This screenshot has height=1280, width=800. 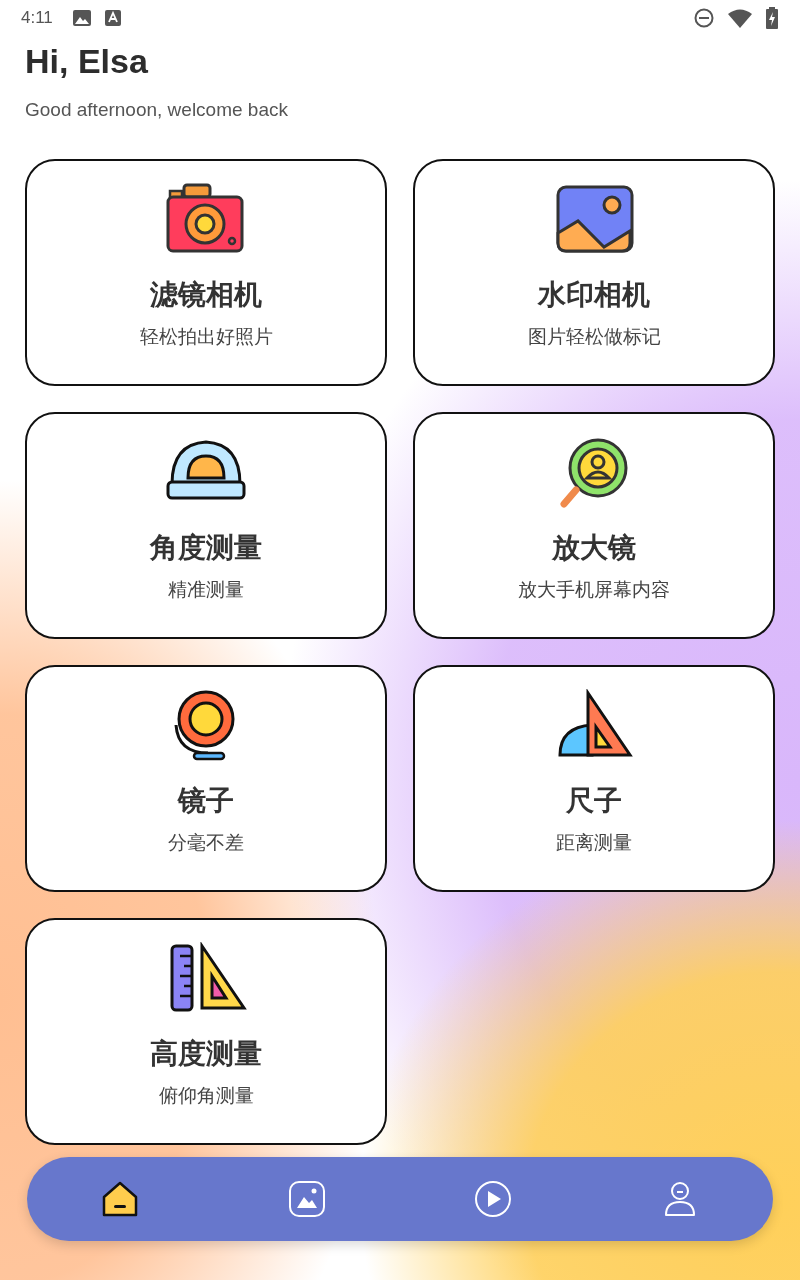 I want to click on tool-card: 放大镜 放大手机屏幕内容, so click(x=594, y=525).